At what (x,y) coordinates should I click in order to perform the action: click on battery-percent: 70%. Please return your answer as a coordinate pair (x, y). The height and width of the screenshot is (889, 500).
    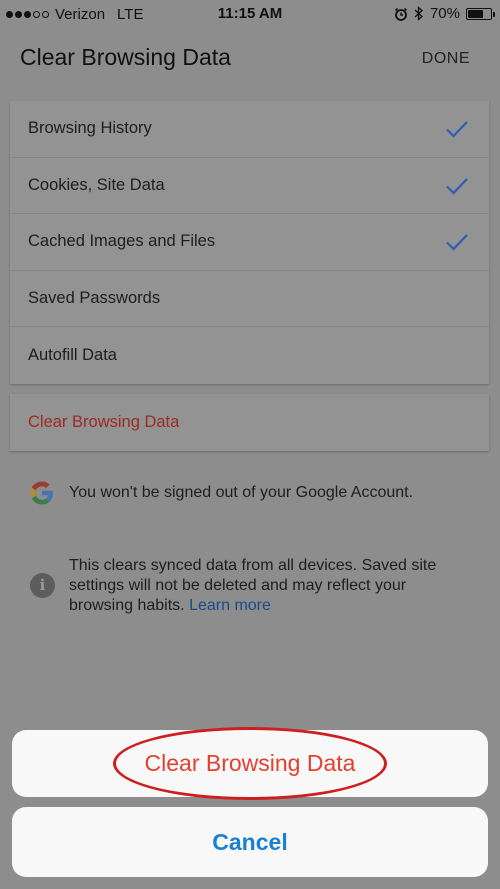
    Looking at the image, I should click on (444, 13).